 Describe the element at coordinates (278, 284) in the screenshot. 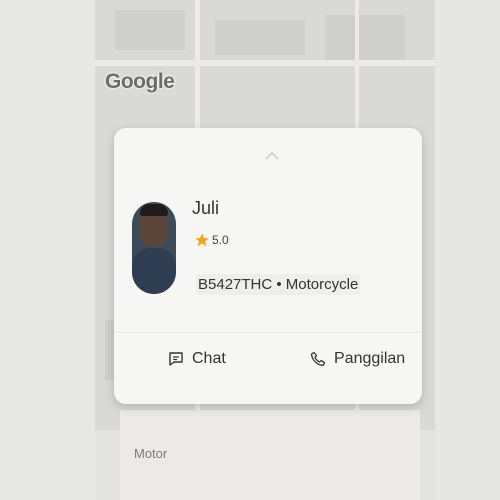

I see `vehicle-info: B5427THC • Motorcycle` at that location.